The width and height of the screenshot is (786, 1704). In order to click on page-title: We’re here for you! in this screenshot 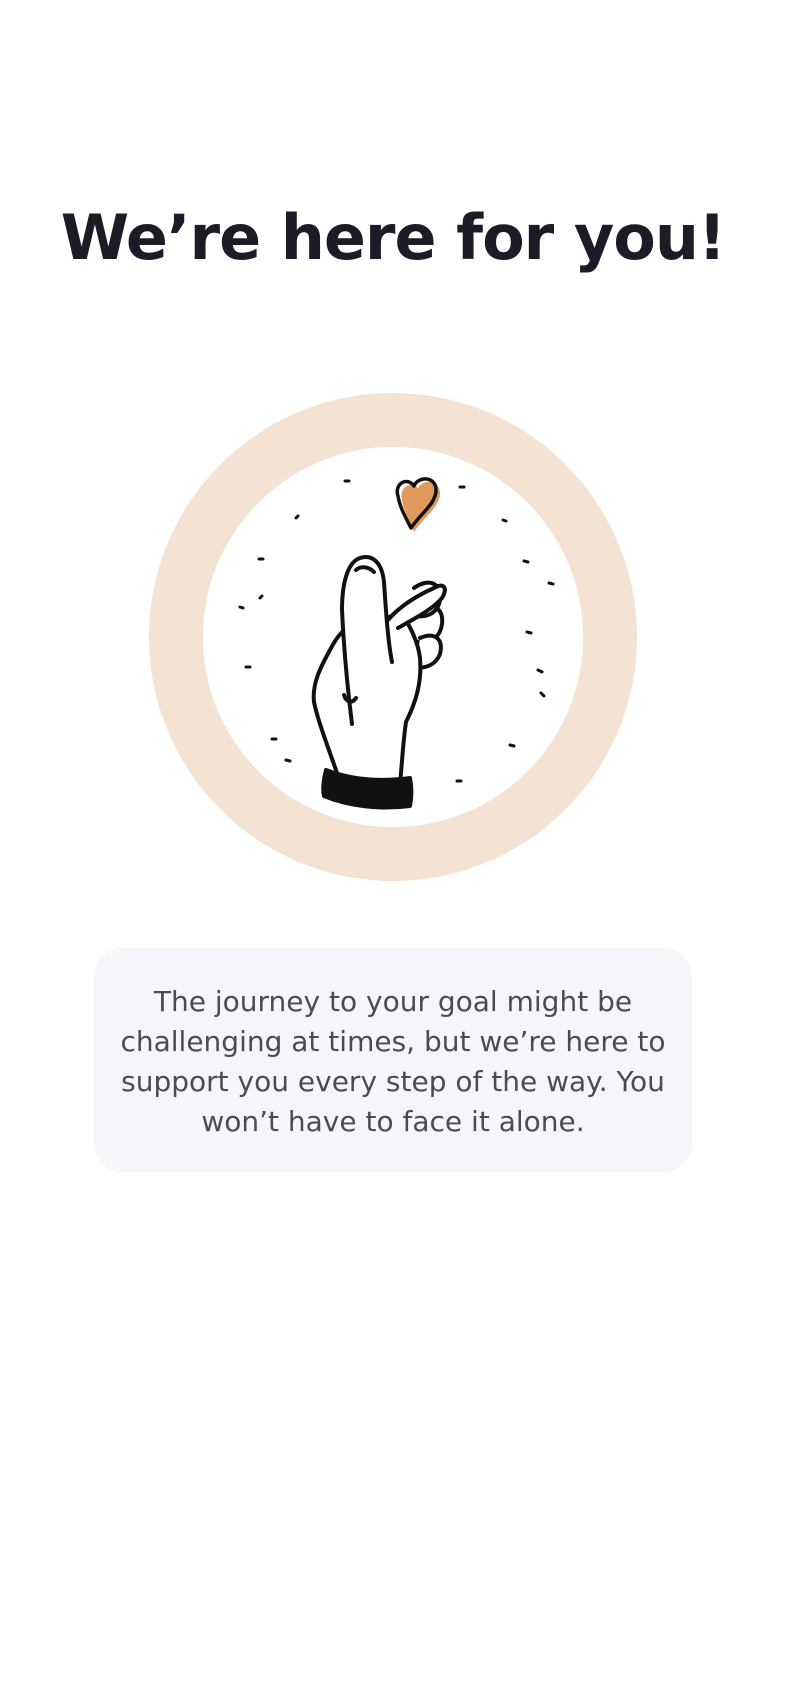, I will do `click(393, 237)`.